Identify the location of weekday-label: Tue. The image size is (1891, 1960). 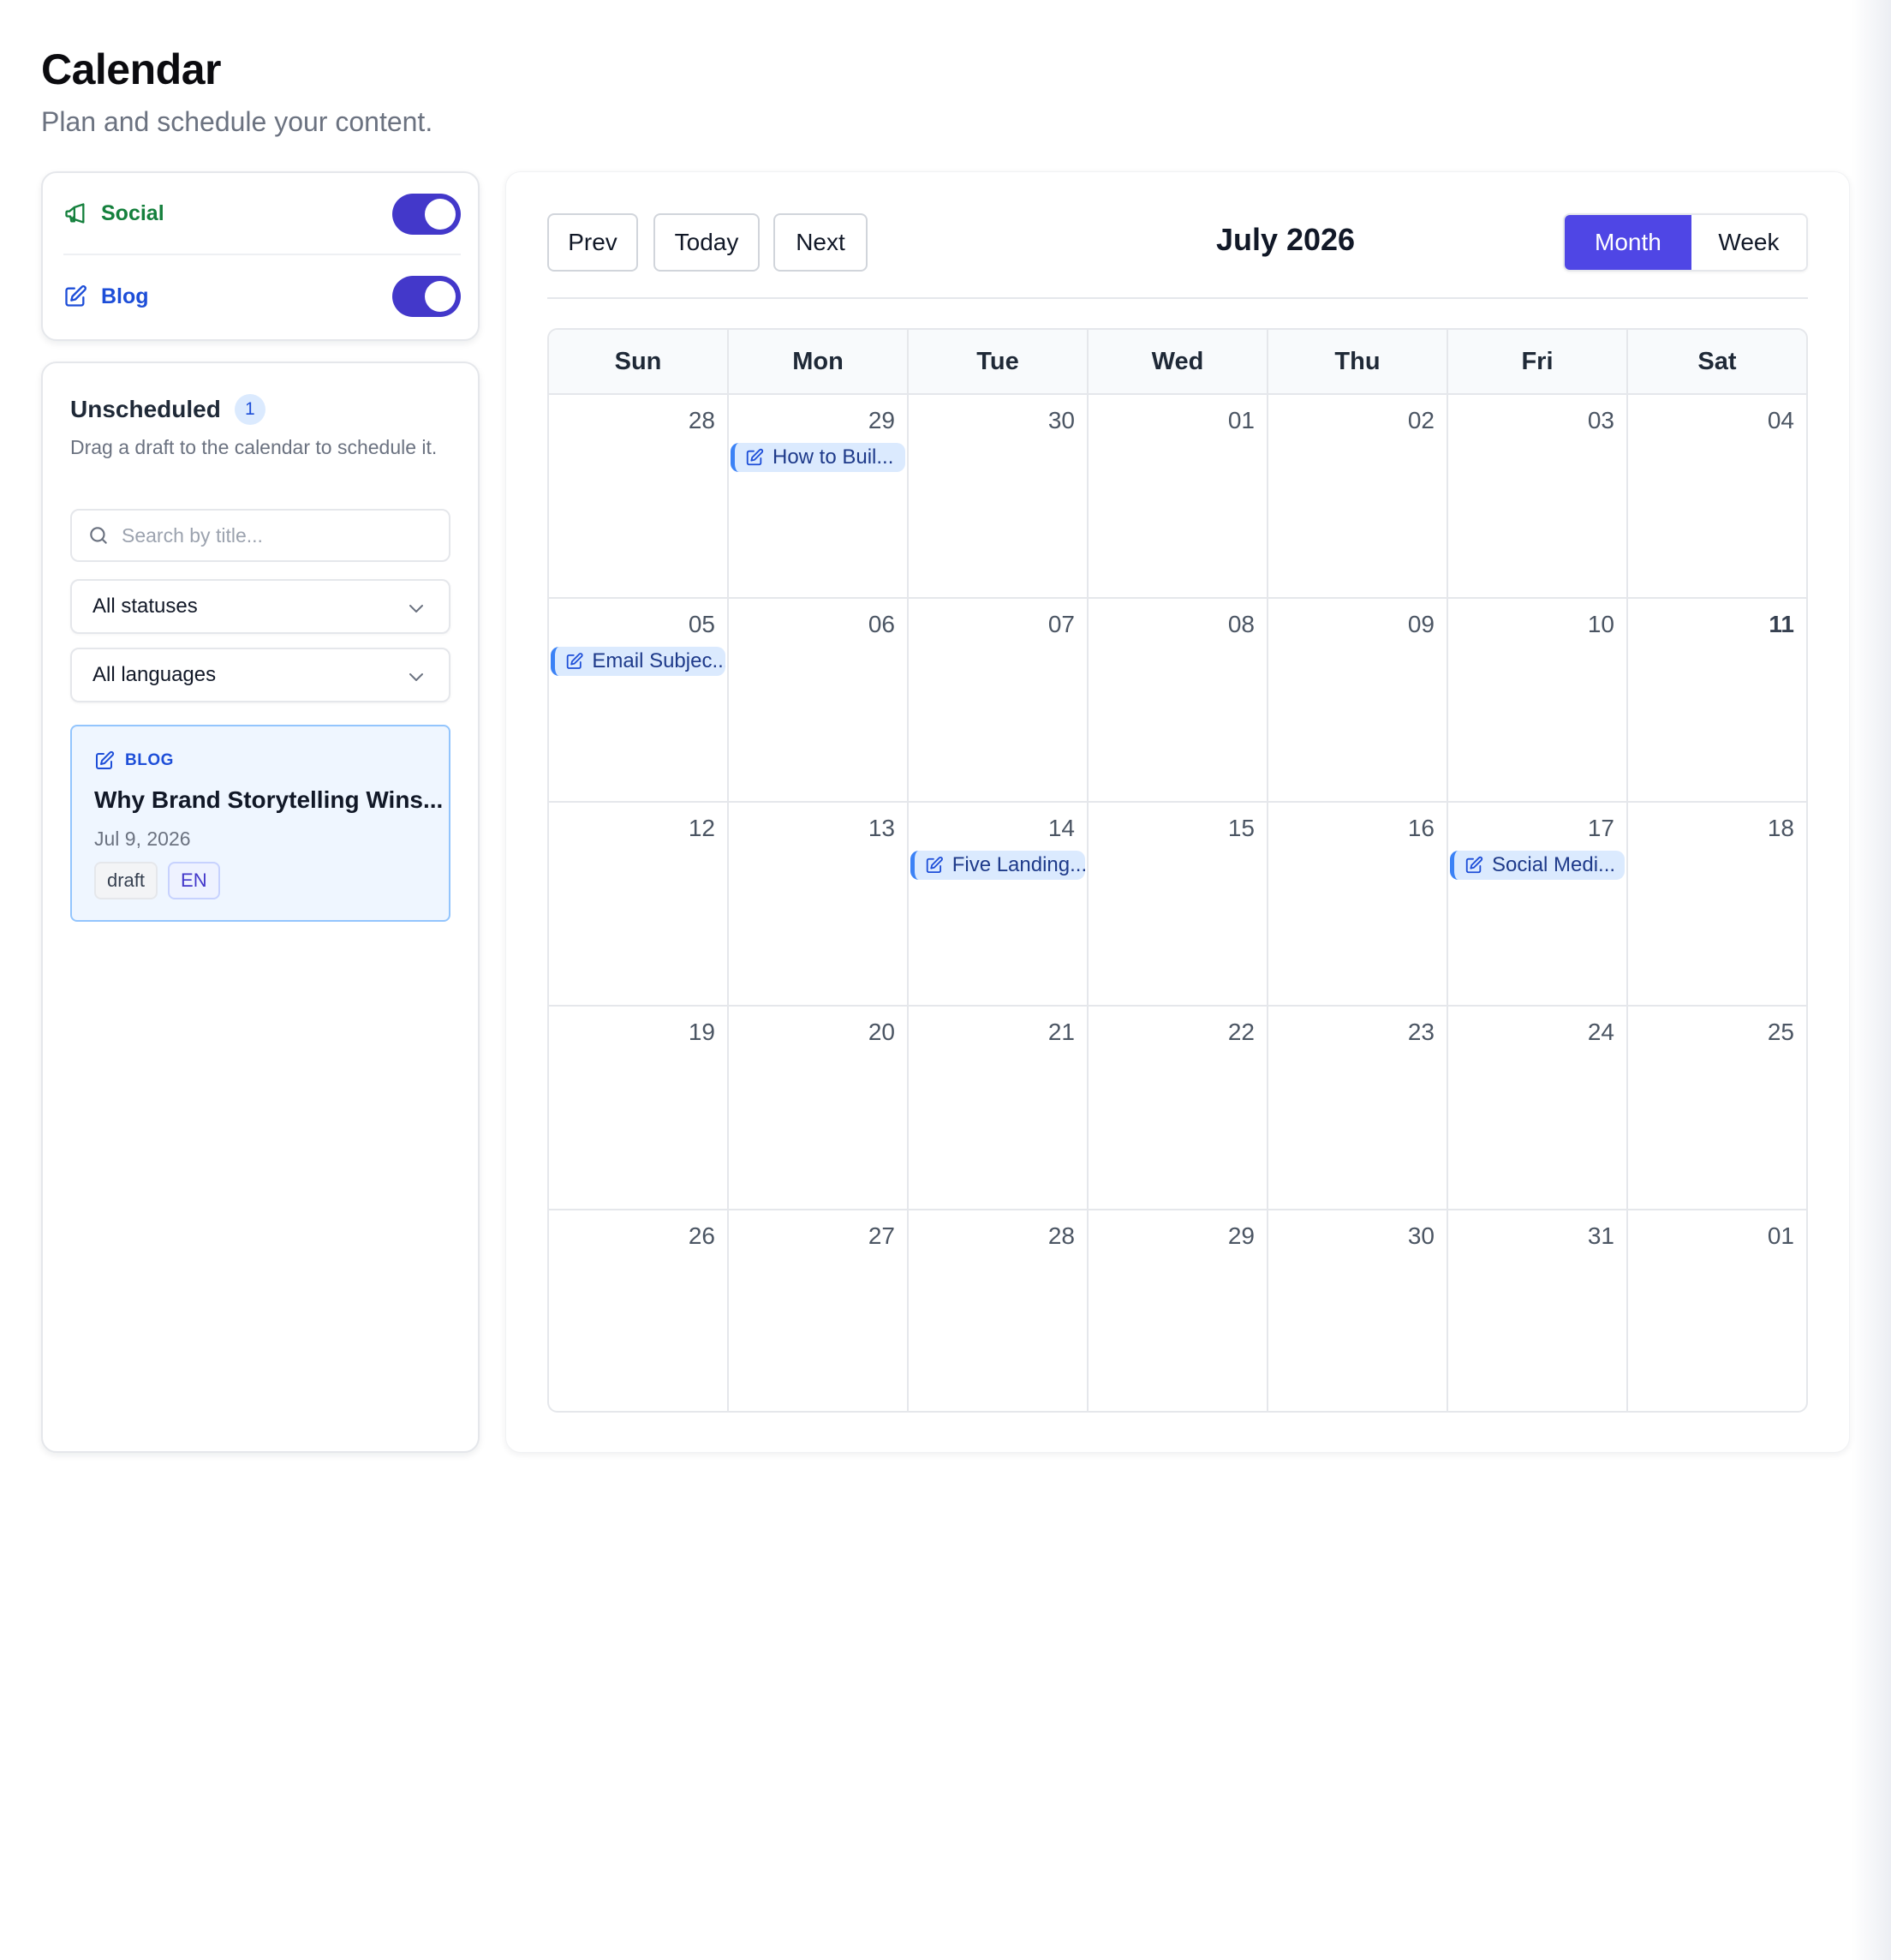
(999, 361).